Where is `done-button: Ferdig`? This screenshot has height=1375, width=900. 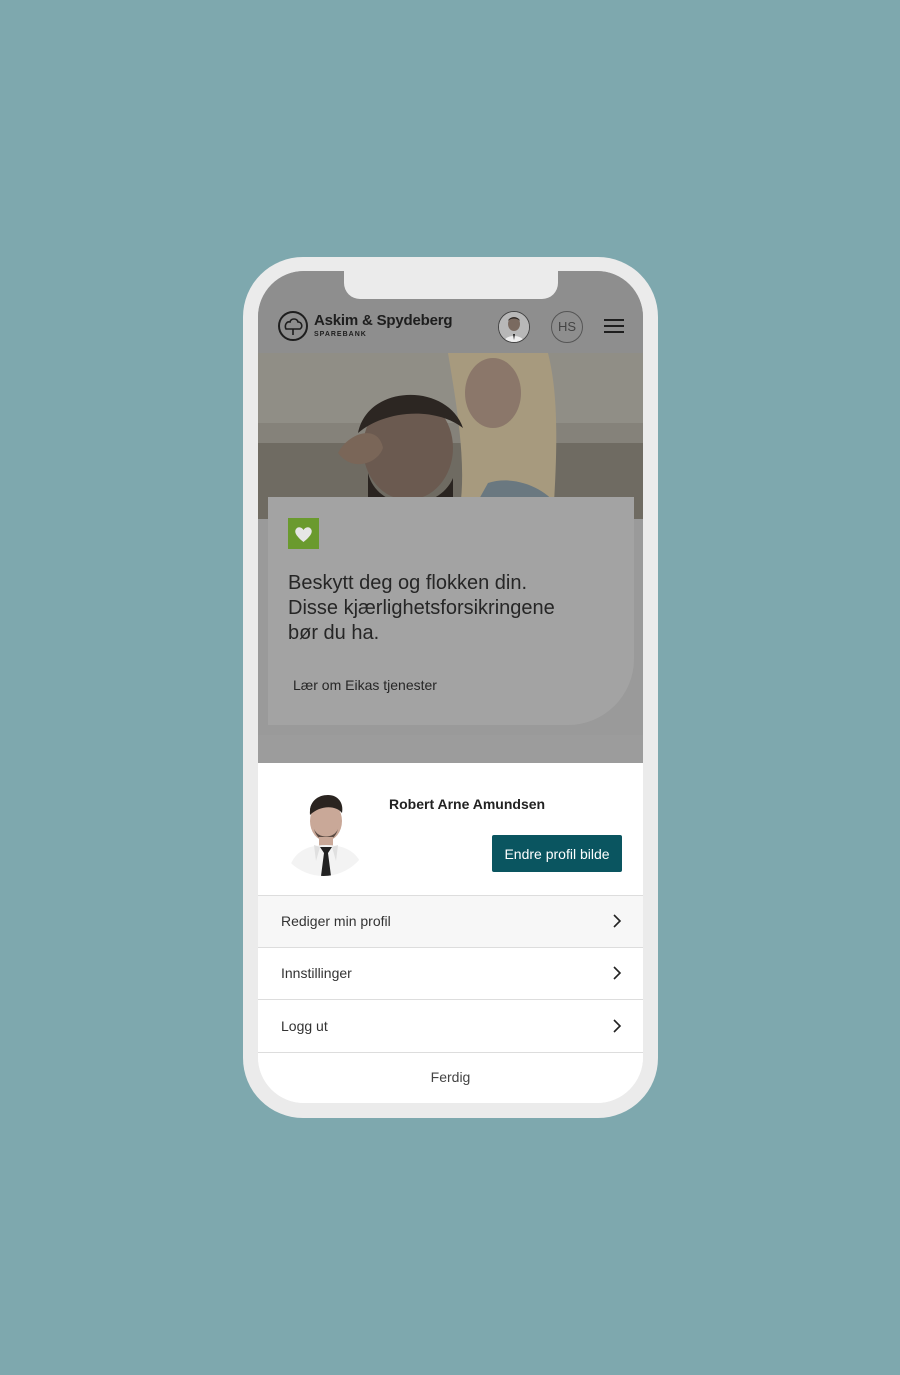
done-button: Ferdig is located at coordinates (450, 1077).